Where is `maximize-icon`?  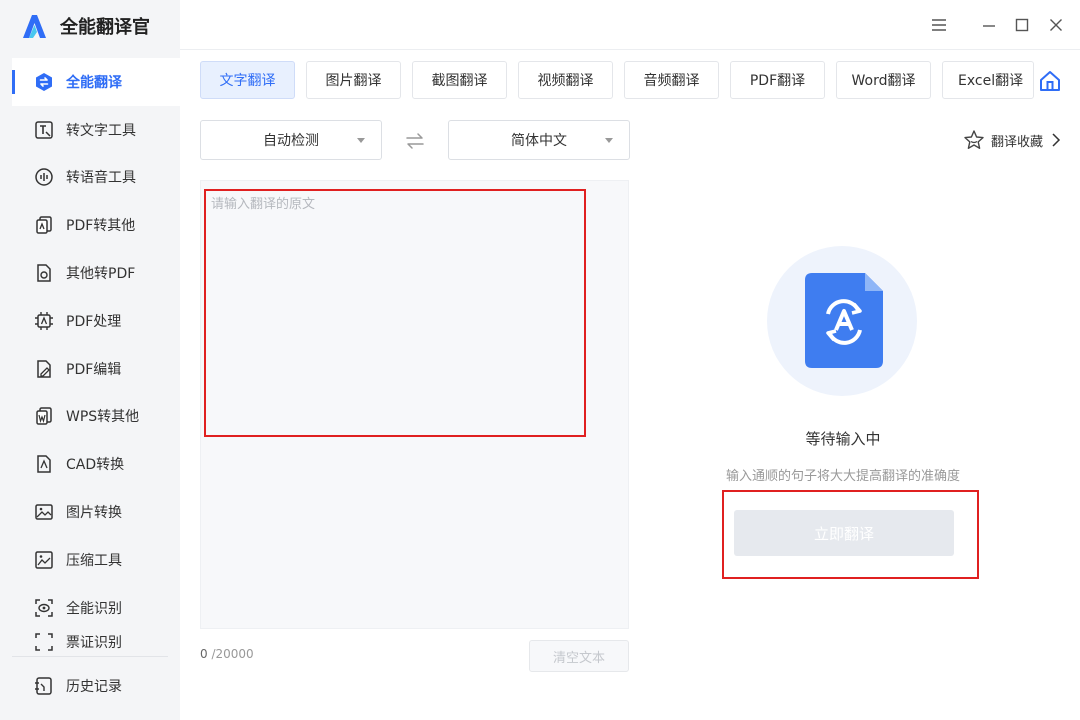
maximize-icon is located at coordinates (1022, 25).